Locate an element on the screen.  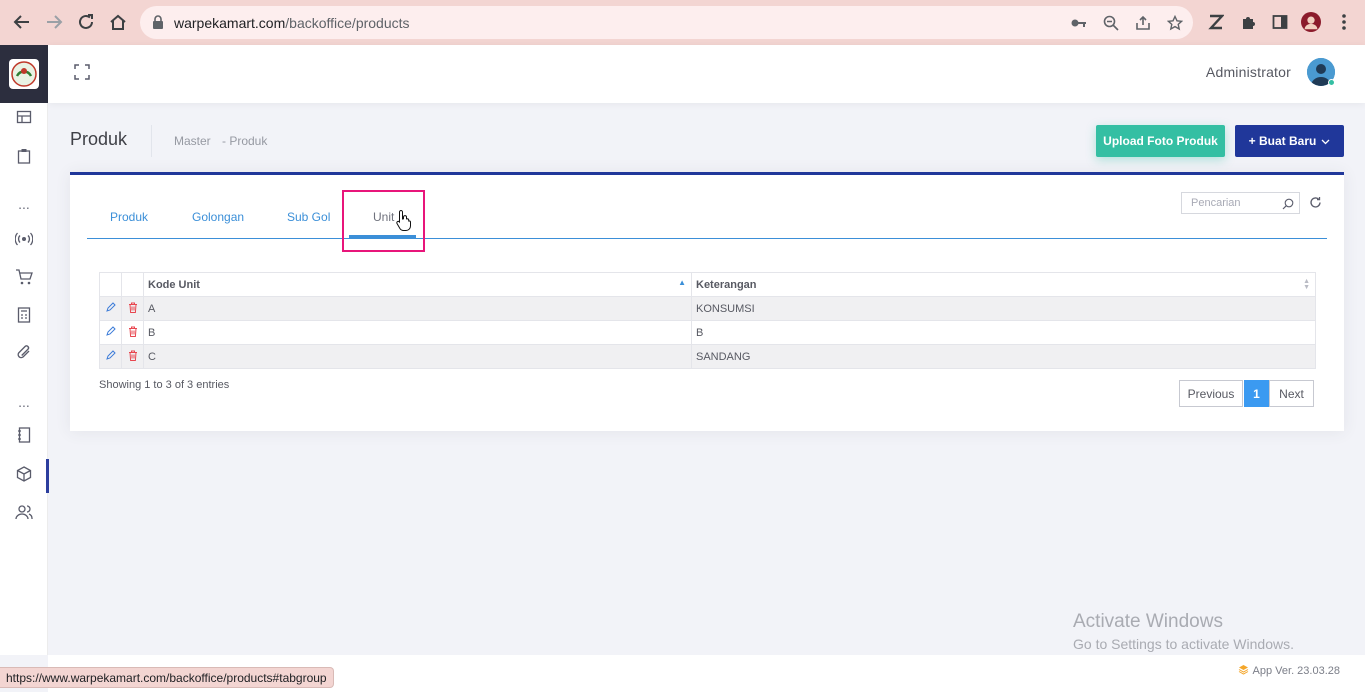
hand-cursor-icon is located at coordinates (404, 222).